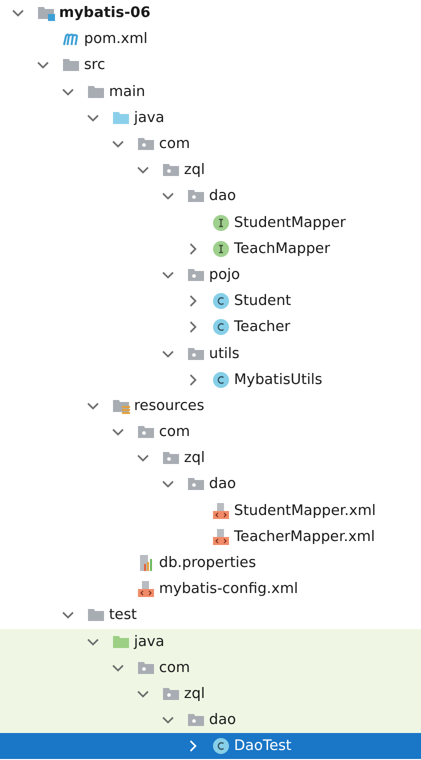 Image resolution: width=421 pixels, height=760 pixels. Describe the element at coordinates (95, 65) in the screenshot. I see `tree-item-label: src` at that location.